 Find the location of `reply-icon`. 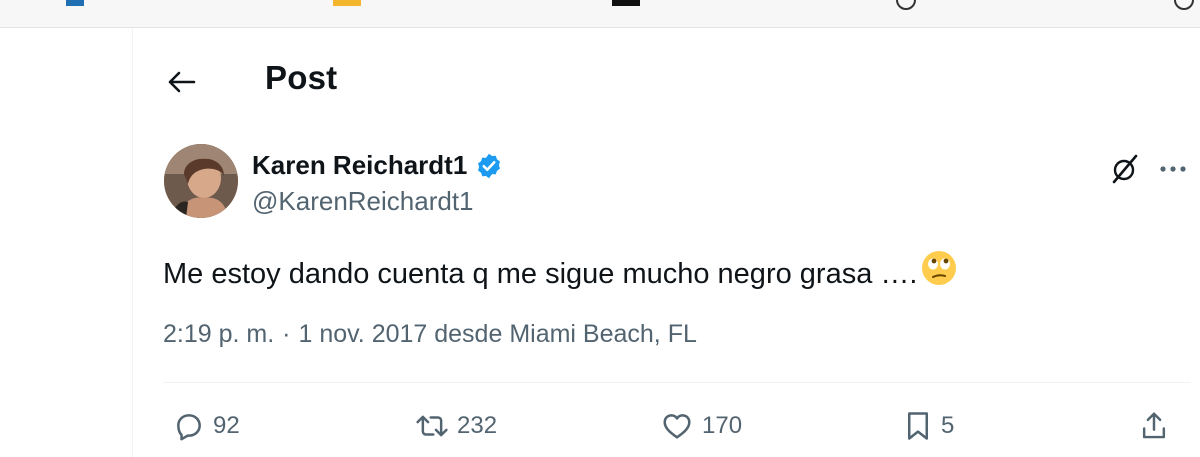

reply-icon is located at coordinates (189, 427).